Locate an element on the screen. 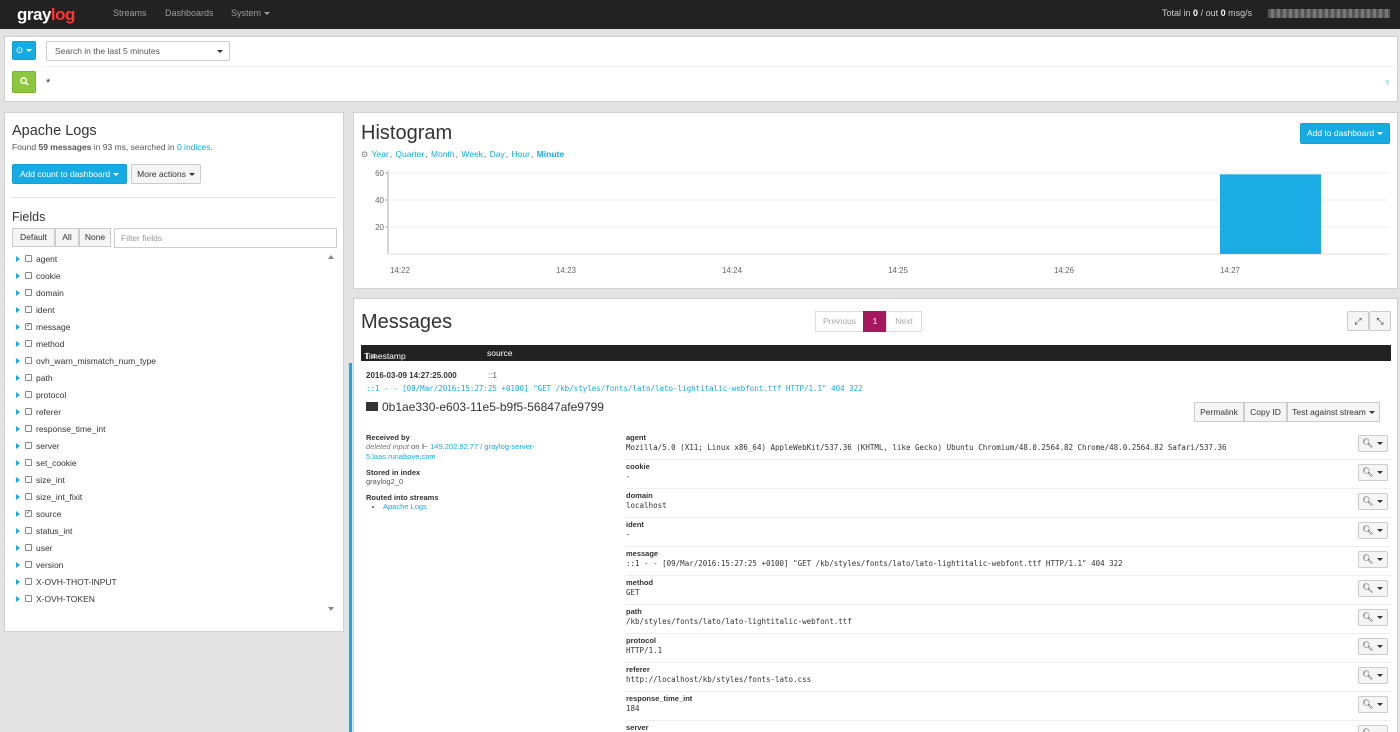  collapse-icon: ⤡ is located at coordinates (1380, 321).